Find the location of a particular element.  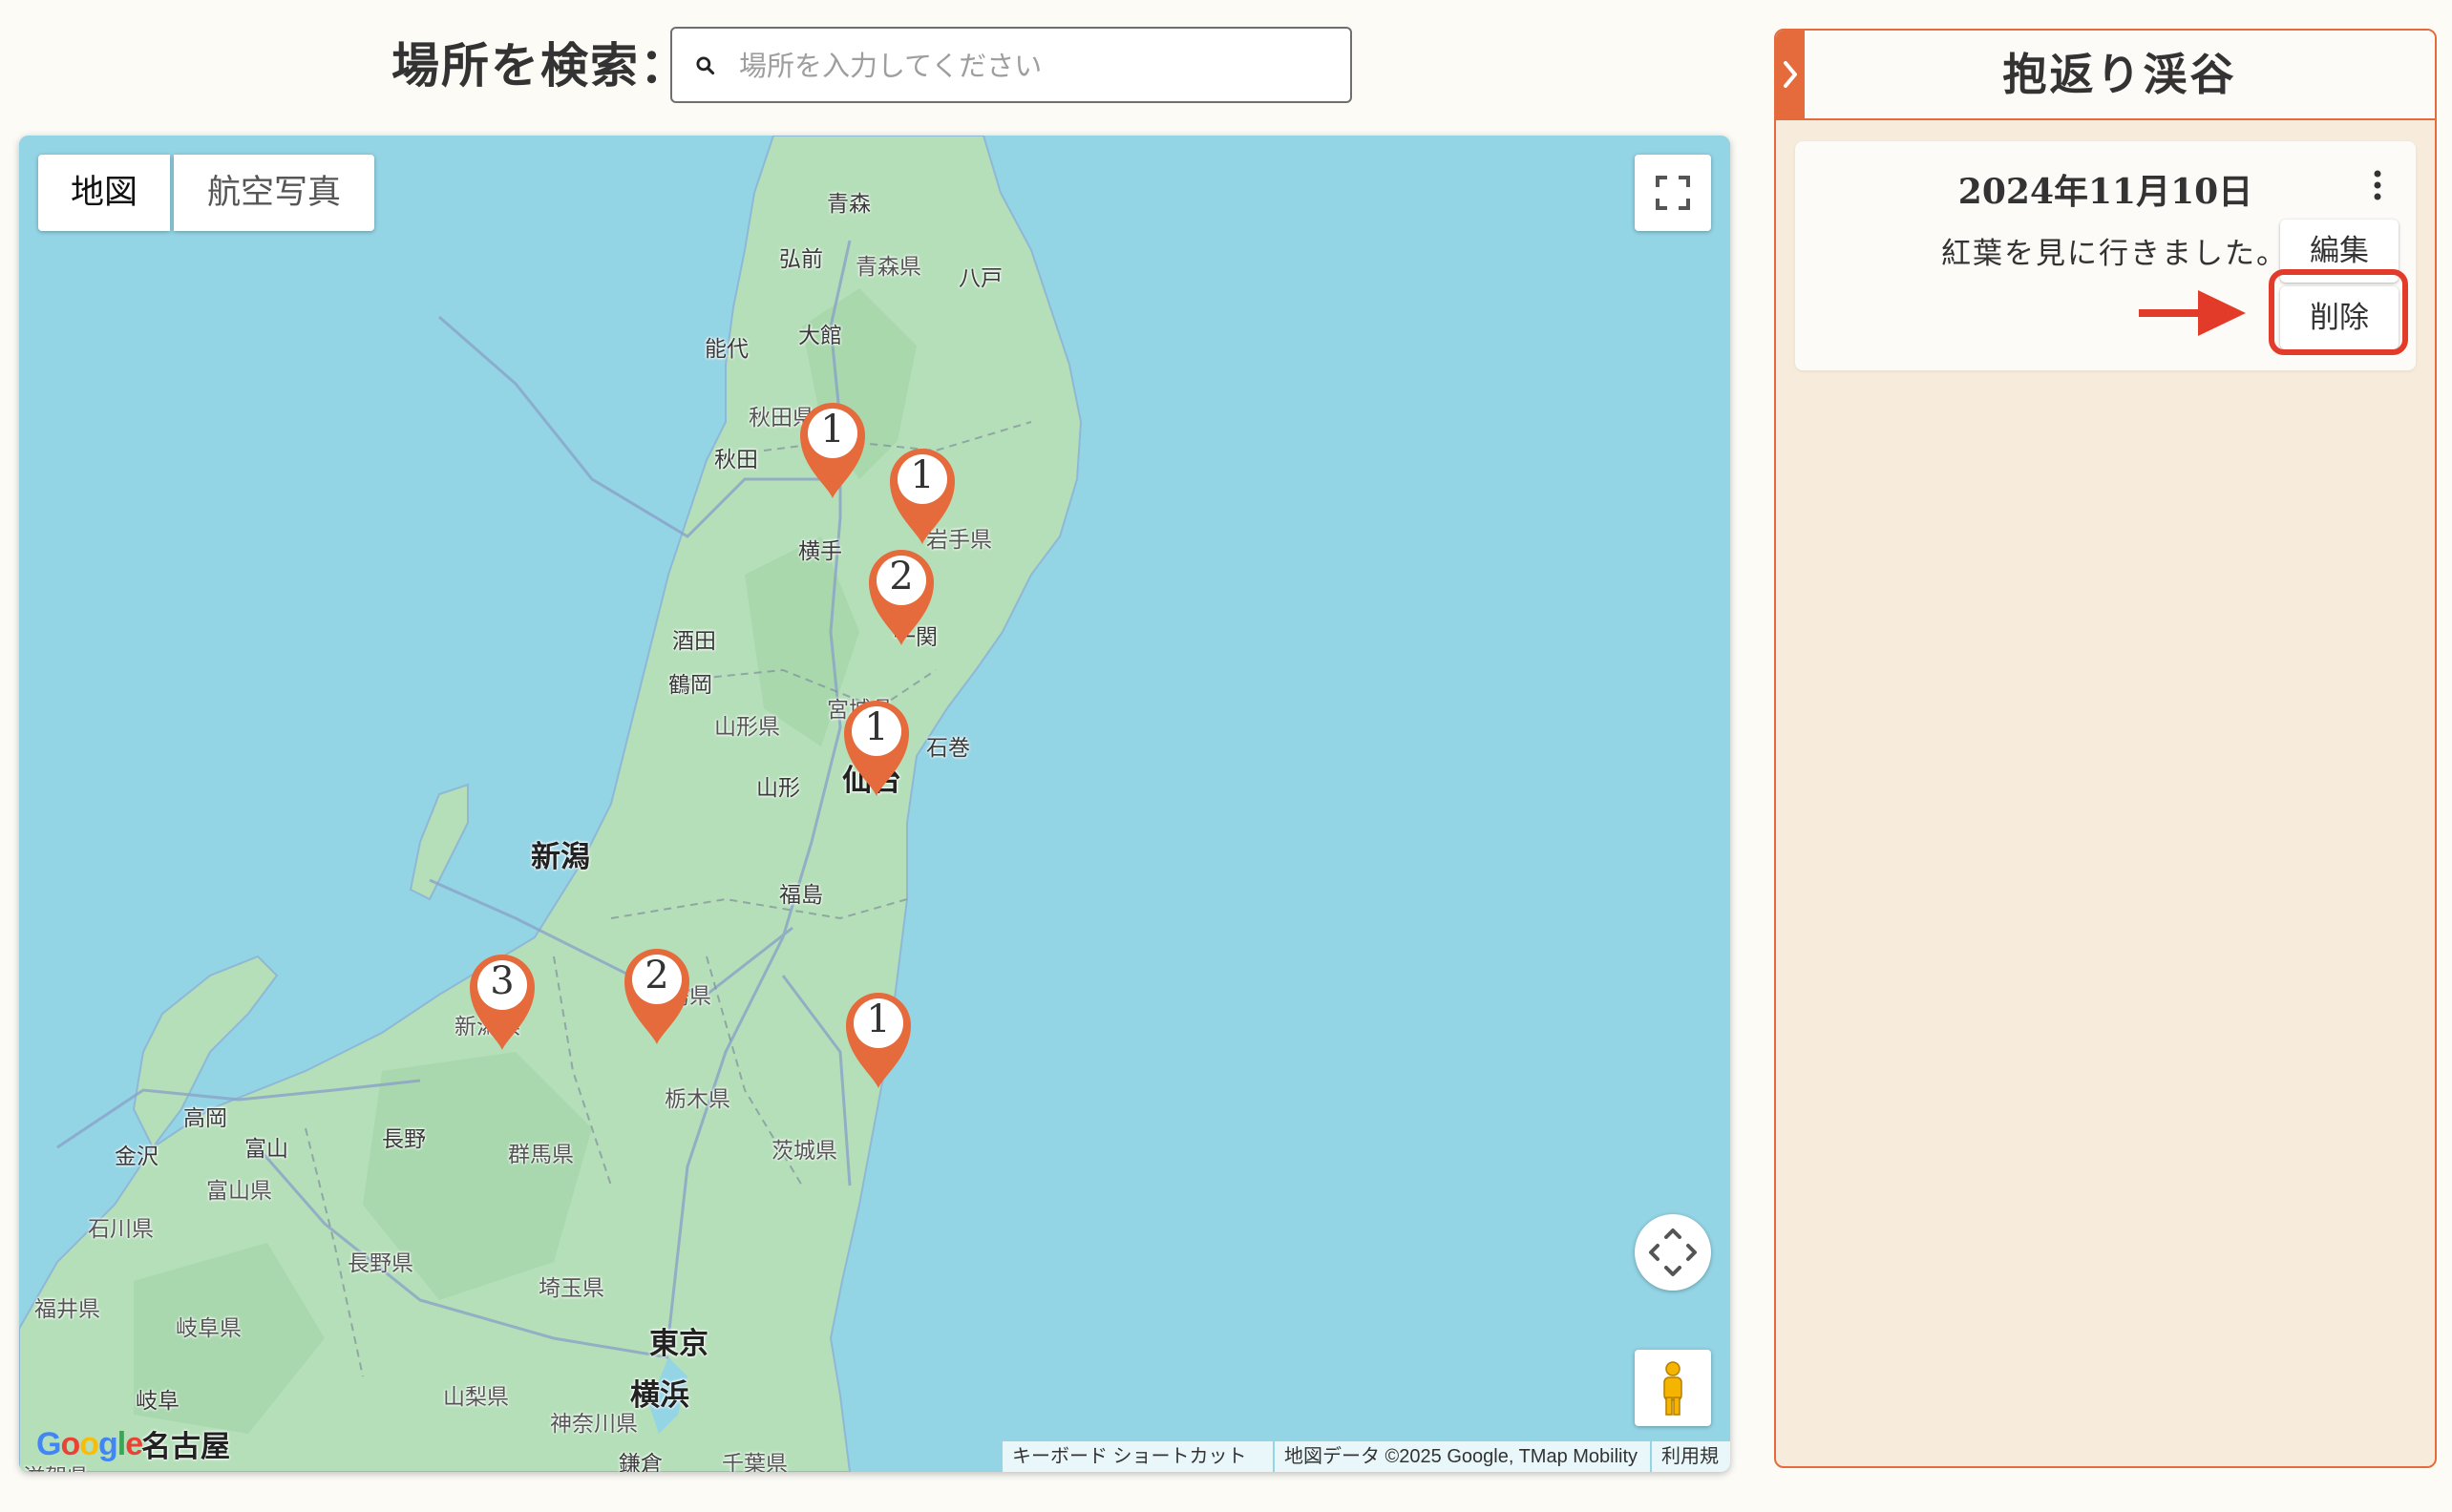

fullscreen-button is located at coordinates (1673, 193).